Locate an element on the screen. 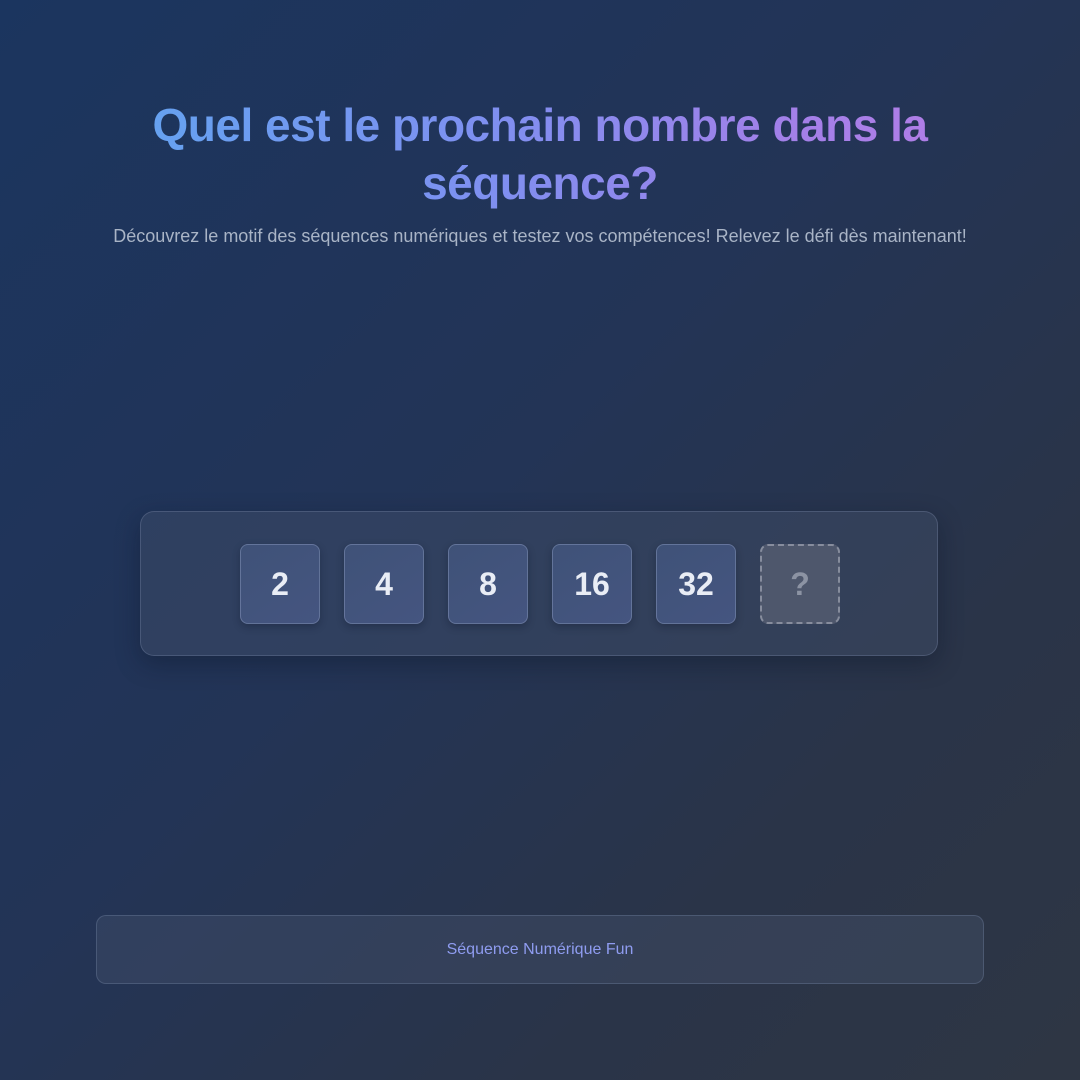 The width and height of the screenshot is (1080, 1080). sequence-tile: 32 is located at coordinates (696, 584).